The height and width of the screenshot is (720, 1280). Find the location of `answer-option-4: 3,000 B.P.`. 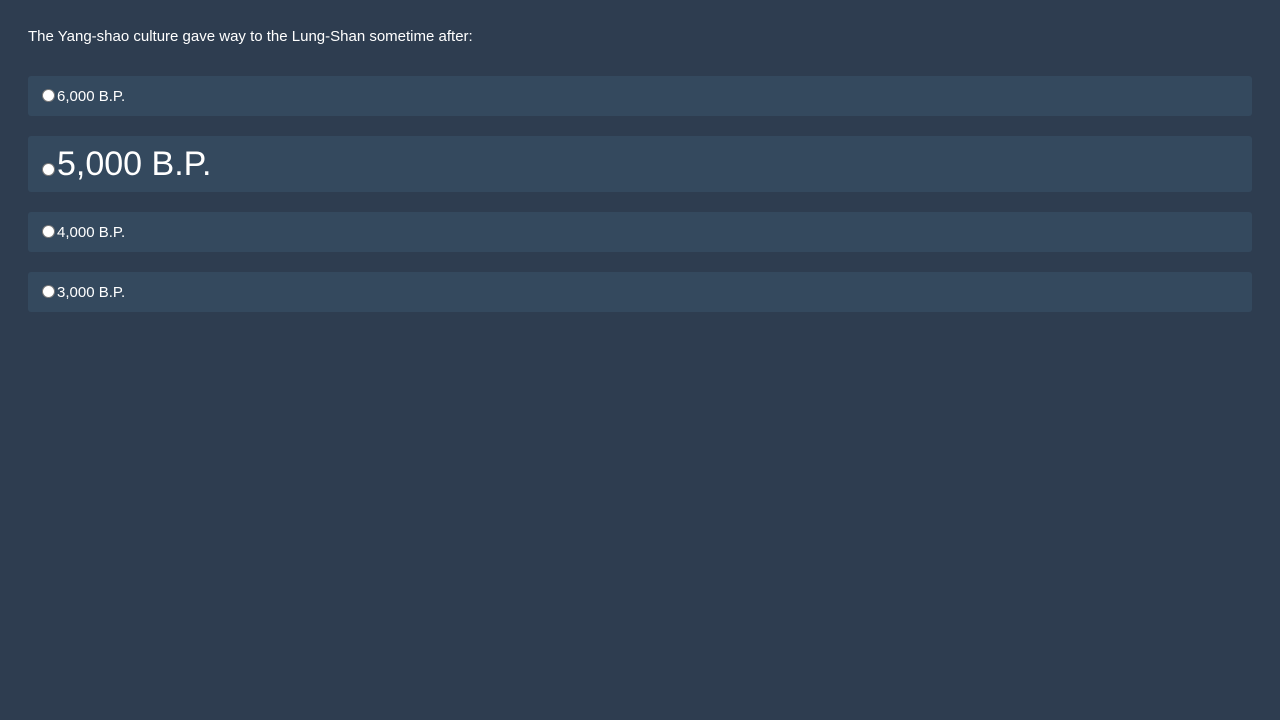

answer-option-4: 3,000 B.P. is located at coordinates (640, 292).